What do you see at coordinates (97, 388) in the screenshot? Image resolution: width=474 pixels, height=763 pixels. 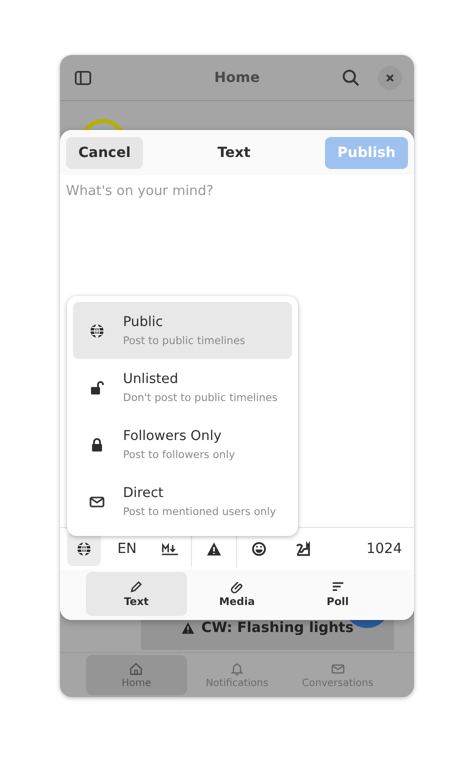 I see `unlocked-padlock-icon` at bounding box center [97, 388].